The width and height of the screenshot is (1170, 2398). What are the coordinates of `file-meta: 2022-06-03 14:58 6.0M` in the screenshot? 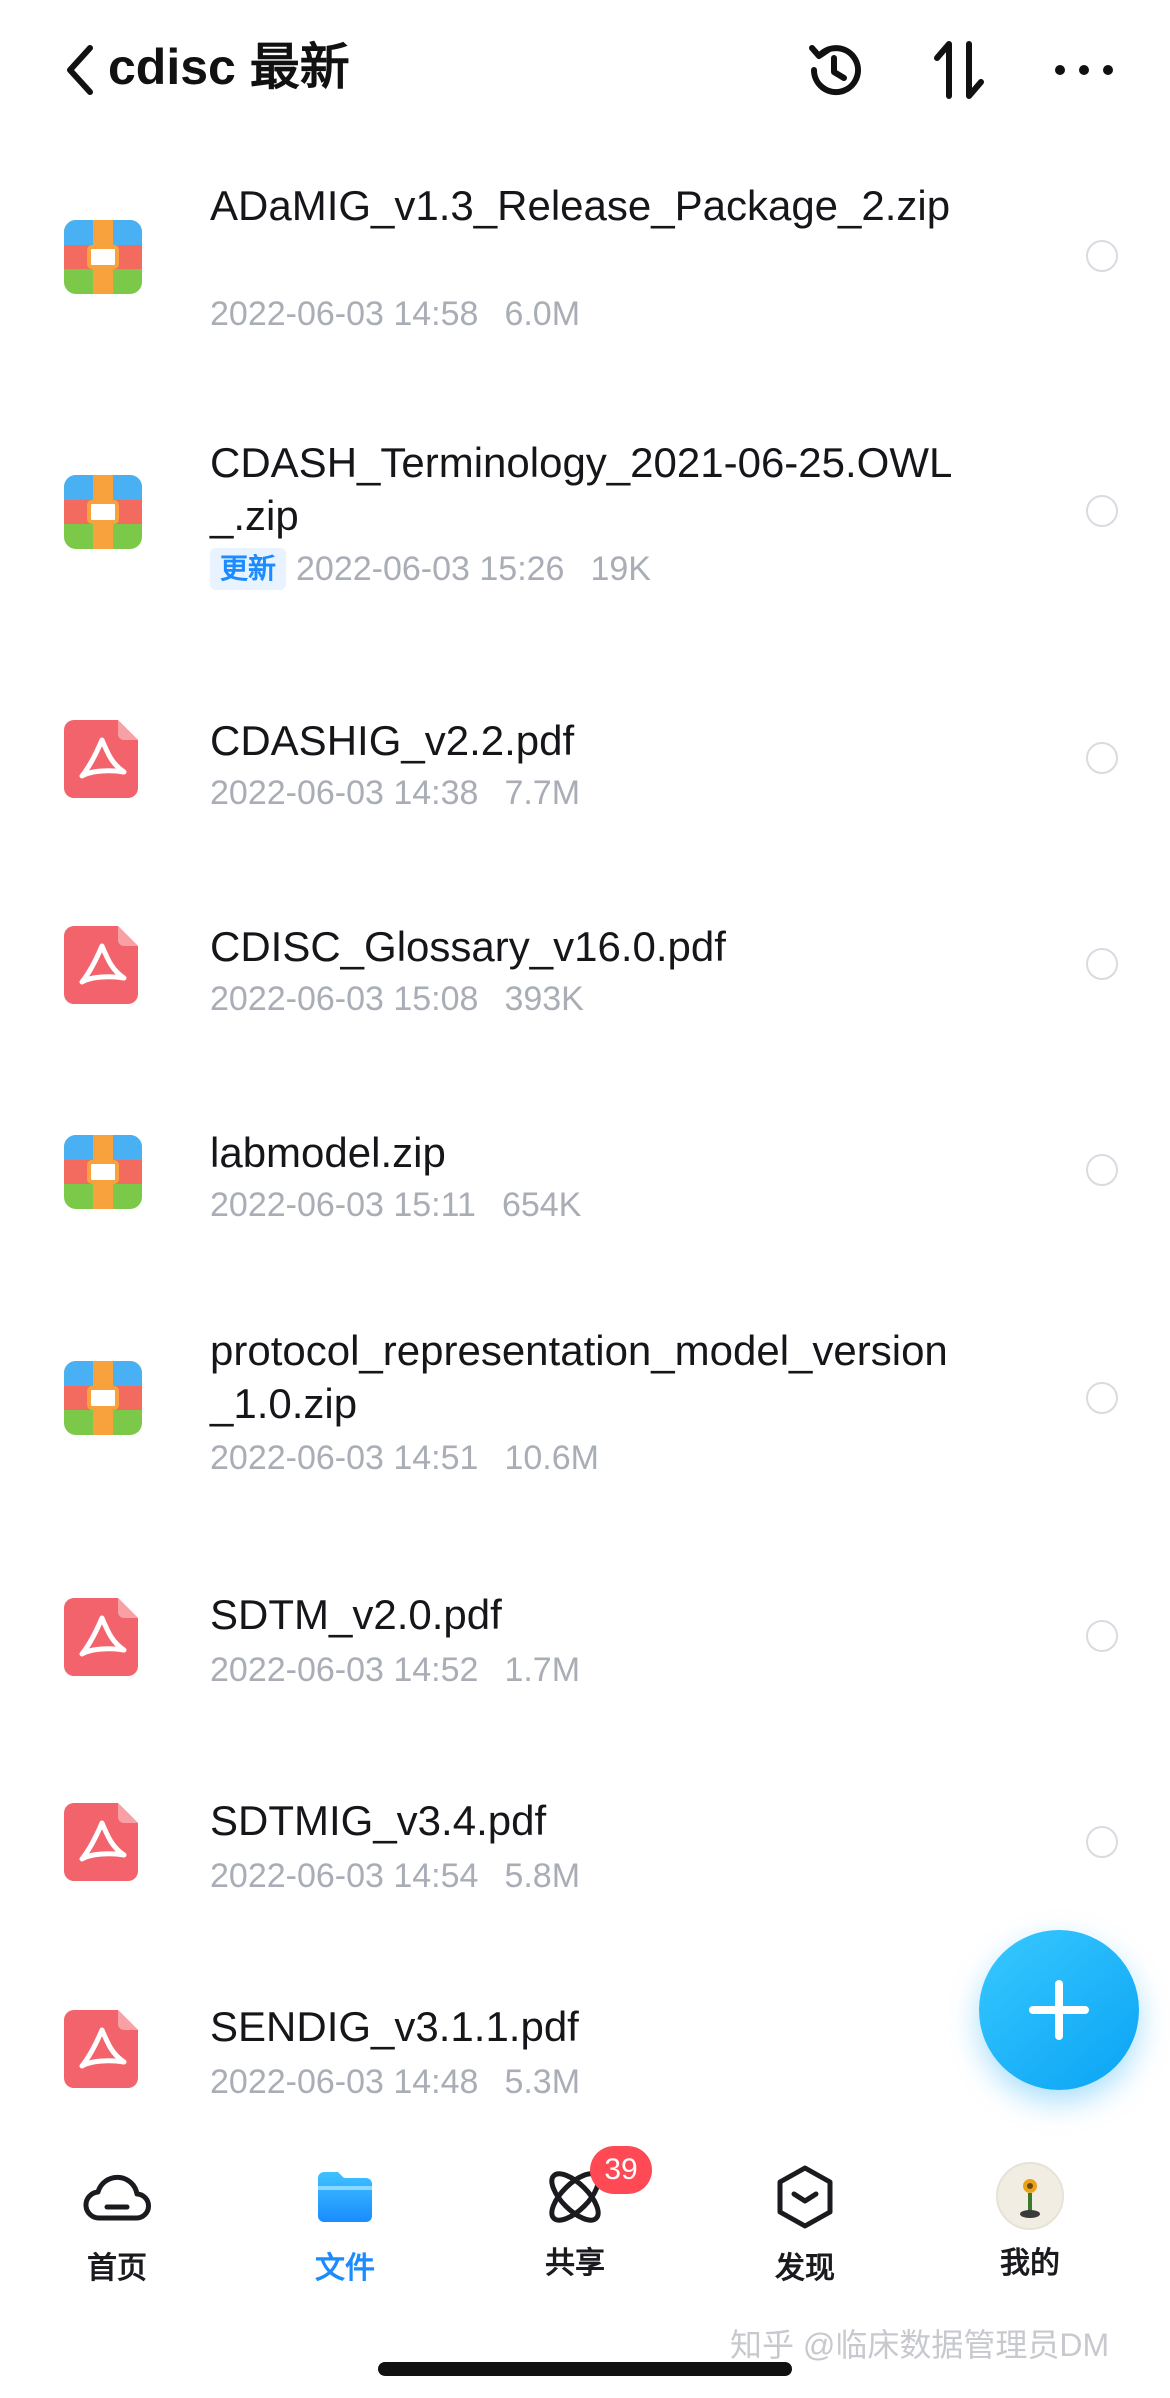 It's located at (395, 314).